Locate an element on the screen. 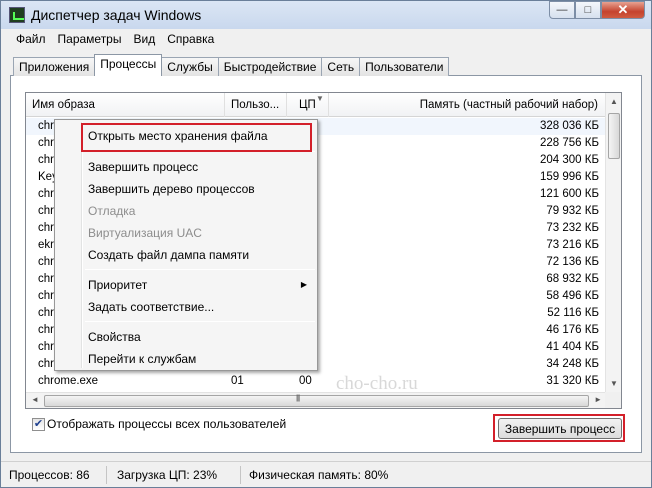 This screenshot has width=652, height=488. column-image-name: Имя образа is located at coordinates (125, 105).